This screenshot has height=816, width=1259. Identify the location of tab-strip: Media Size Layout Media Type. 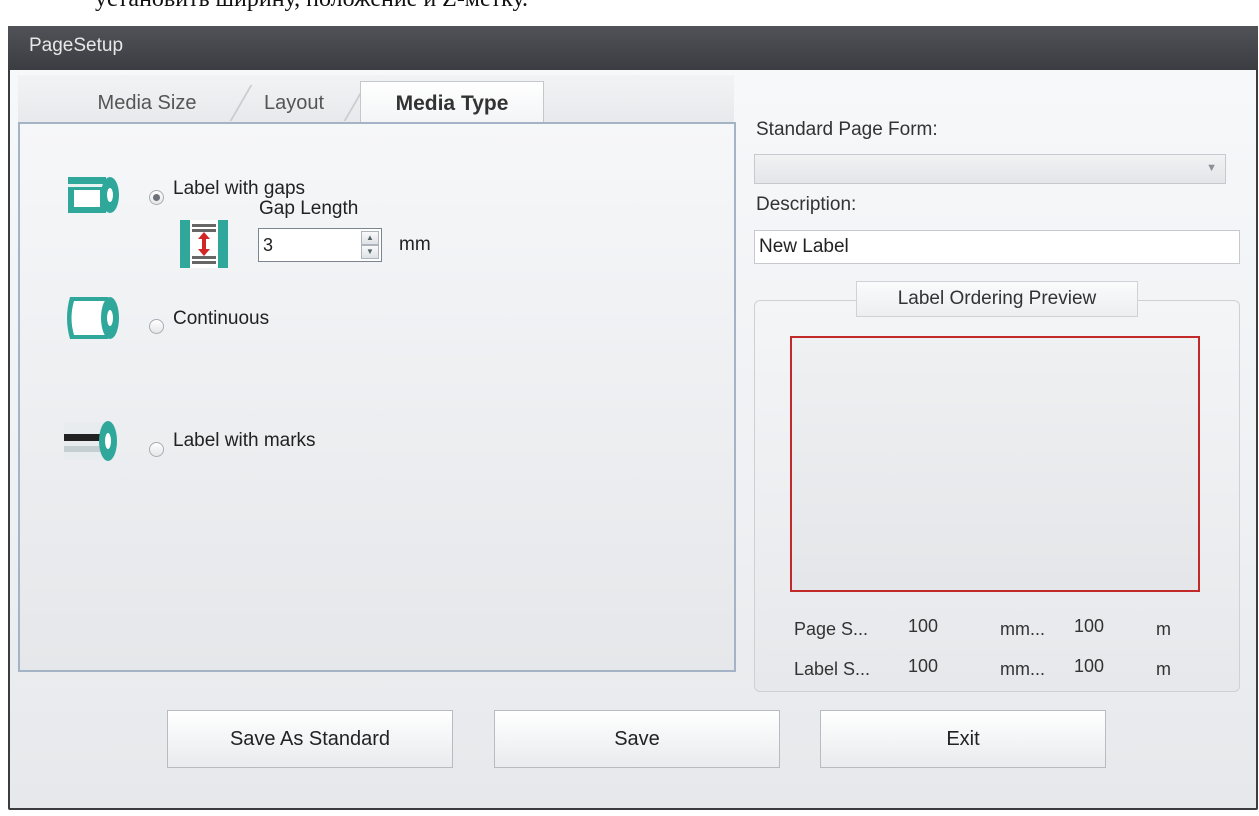
(376, 100).